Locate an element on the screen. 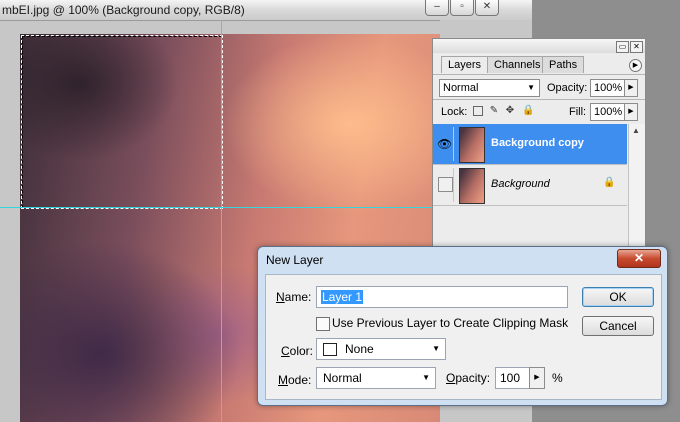  horizontal-guide is located at coordinates (220, 207).